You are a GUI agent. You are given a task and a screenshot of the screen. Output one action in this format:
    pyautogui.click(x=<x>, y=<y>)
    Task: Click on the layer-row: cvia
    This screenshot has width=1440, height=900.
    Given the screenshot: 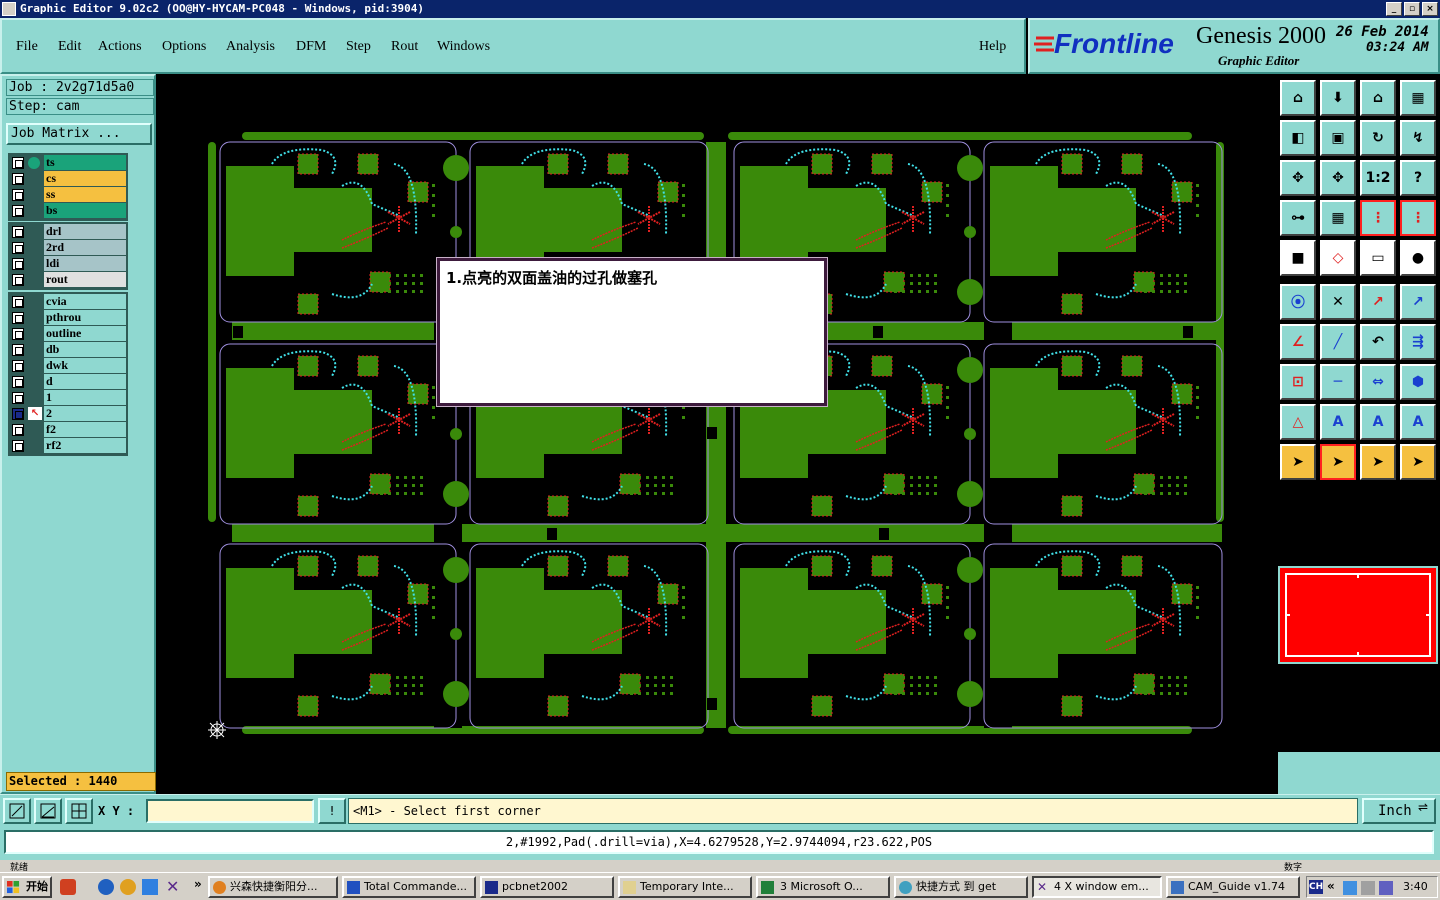 What is the action you would take?
    pyautogui.click(x=68, y=302)
    